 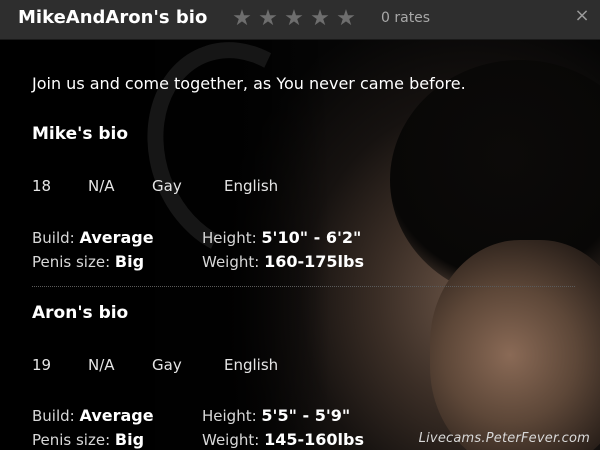 I want to click on height-value: 5'10" - 6'2", so click(x=311, y=237).